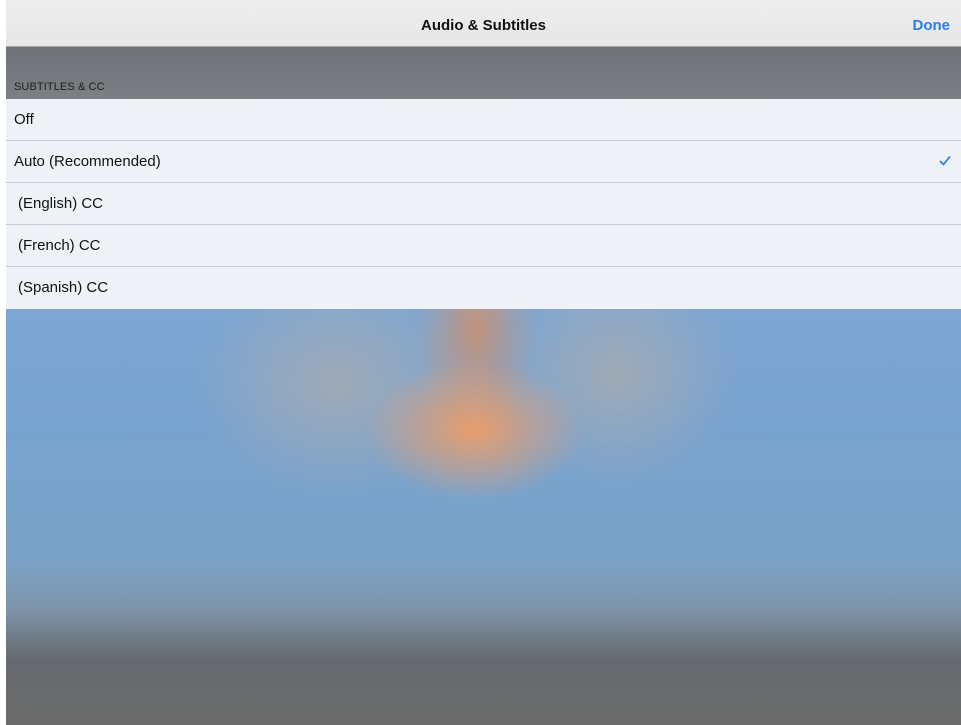 The width and height of the screenshot is (961, 725). What do you see at coordinates (932, 23) in the screenshot?
I see `done-button: Done` at bounding box center [932, 23].